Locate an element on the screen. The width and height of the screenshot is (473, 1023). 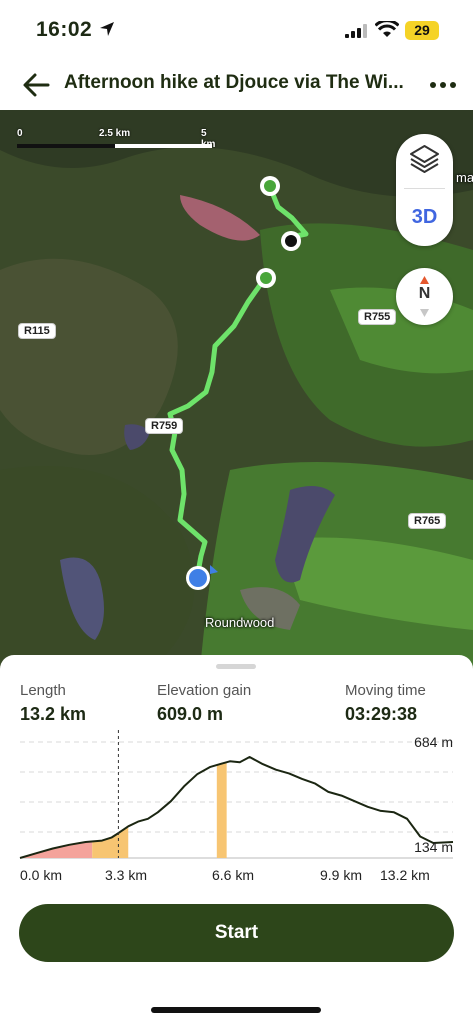
place-label-edge: ma is located at coordinates (464, 177).